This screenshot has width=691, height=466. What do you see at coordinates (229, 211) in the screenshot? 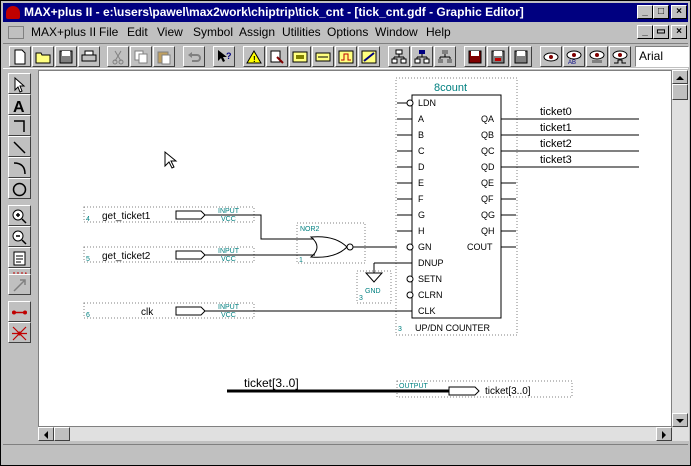
I see `pin-type-get-ticket1: INPUT` at bounding box center [229, 211].